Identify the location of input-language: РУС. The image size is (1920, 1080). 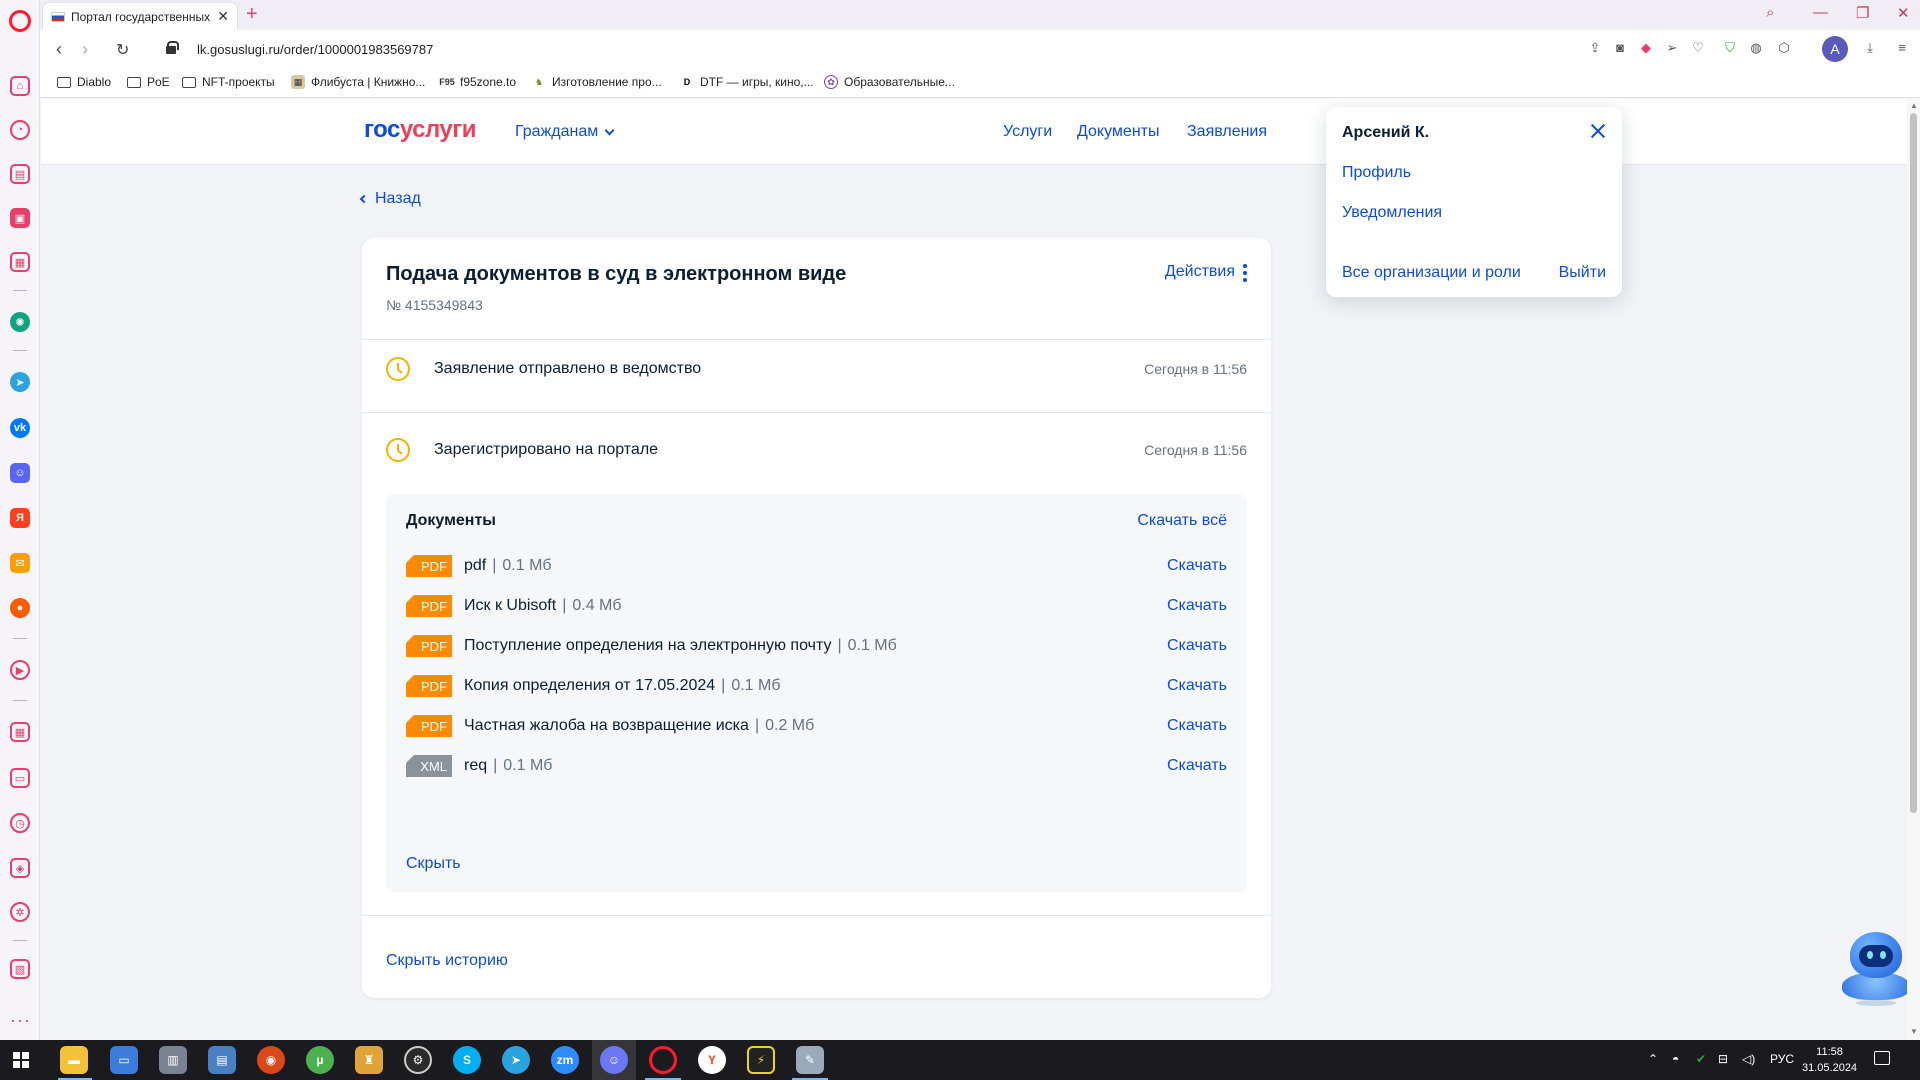
(1782, 1059).